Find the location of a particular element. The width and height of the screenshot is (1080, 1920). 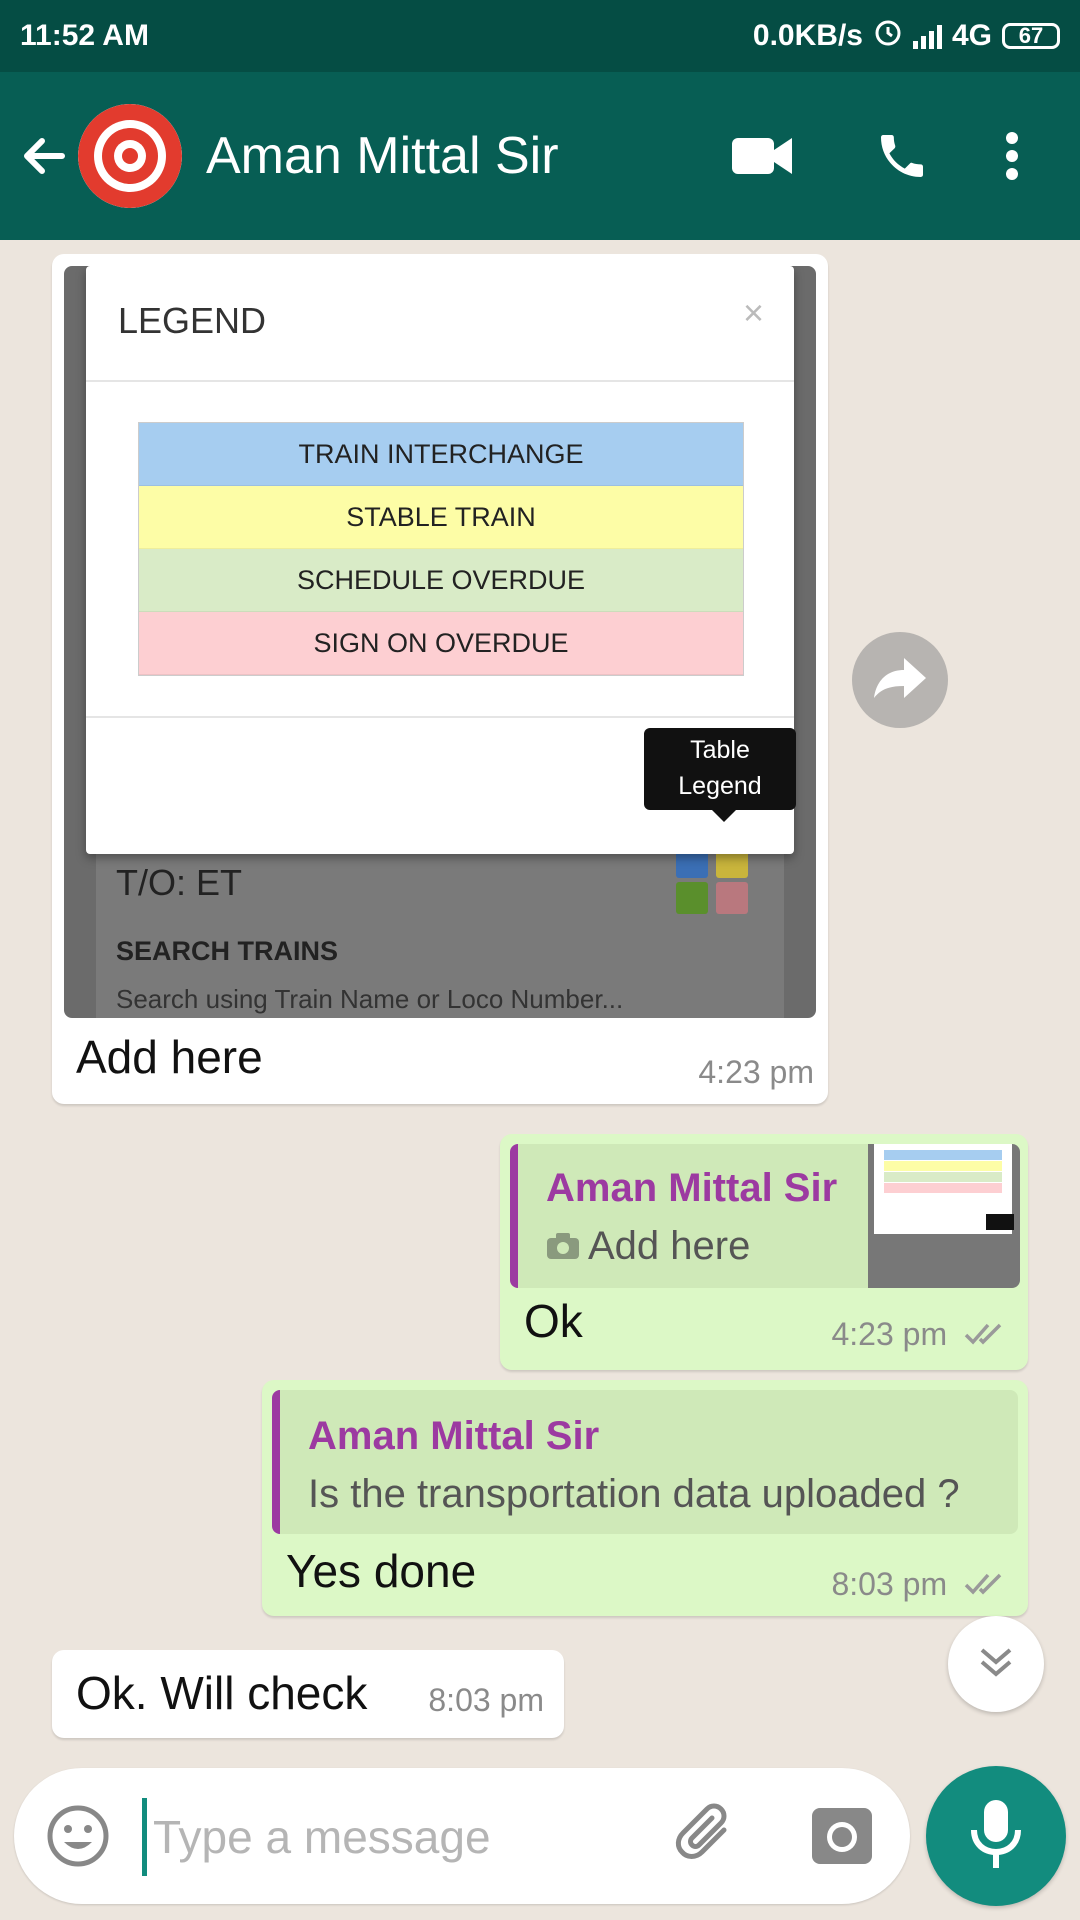

quote-text: Add here is located at coordinates (669, 1246).